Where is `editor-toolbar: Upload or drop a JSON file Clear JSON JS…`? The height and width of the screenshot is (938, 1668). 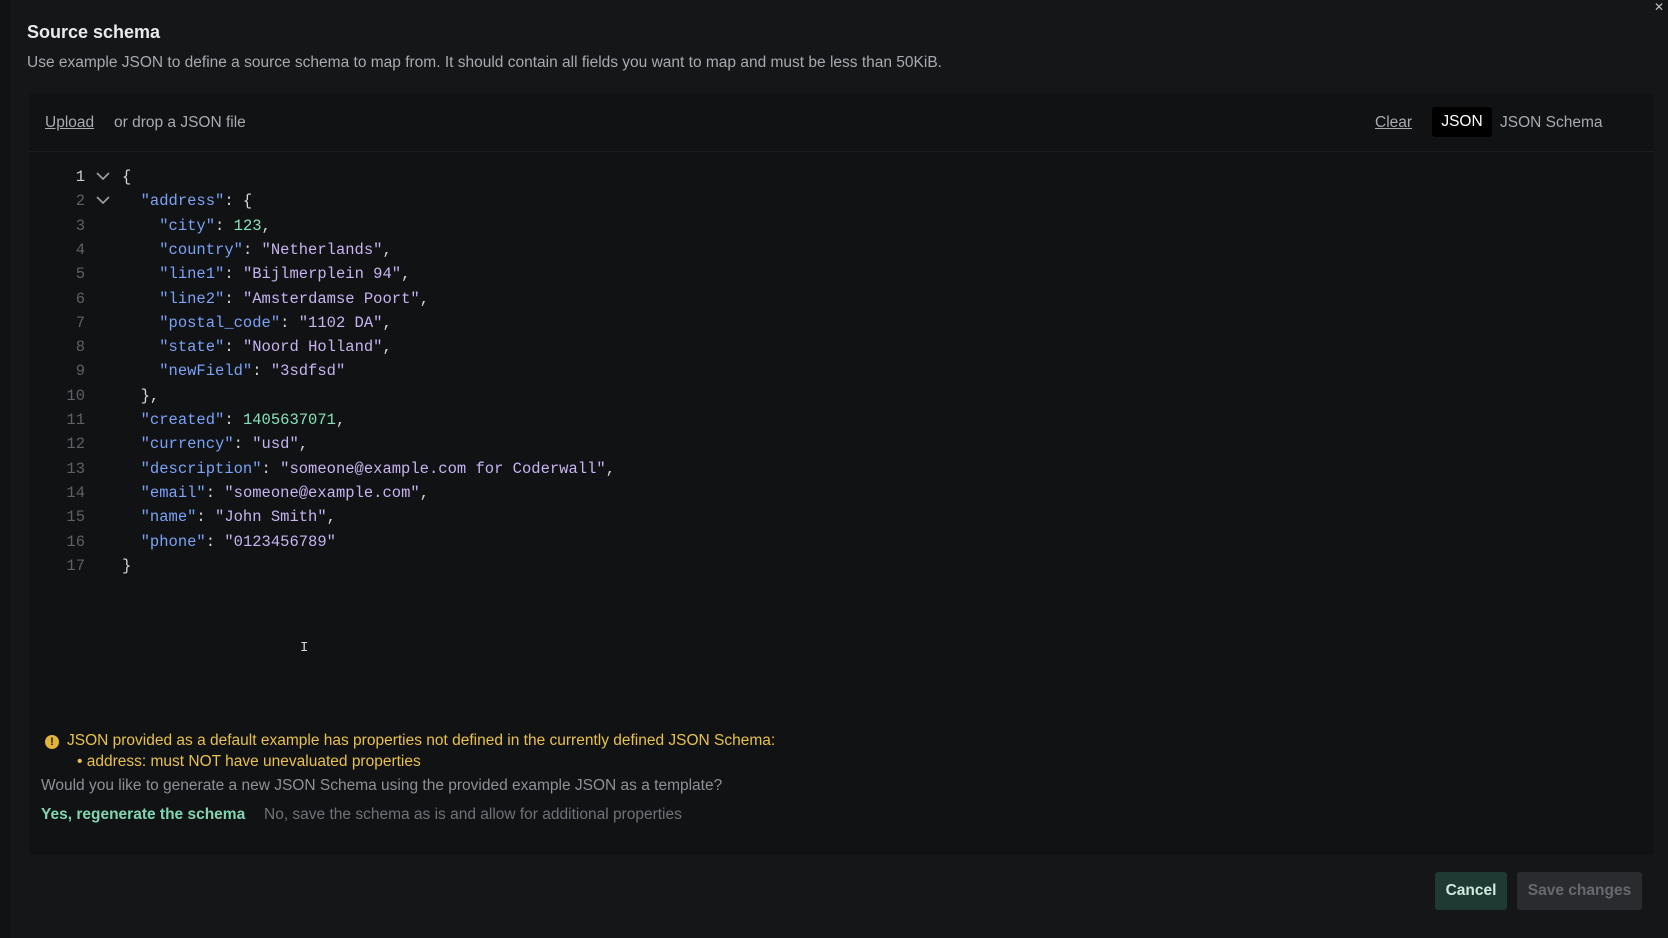
editor-toolbar: Upload or drop a JSON file Clear JSON JS… is located at coordinates (841, 122).